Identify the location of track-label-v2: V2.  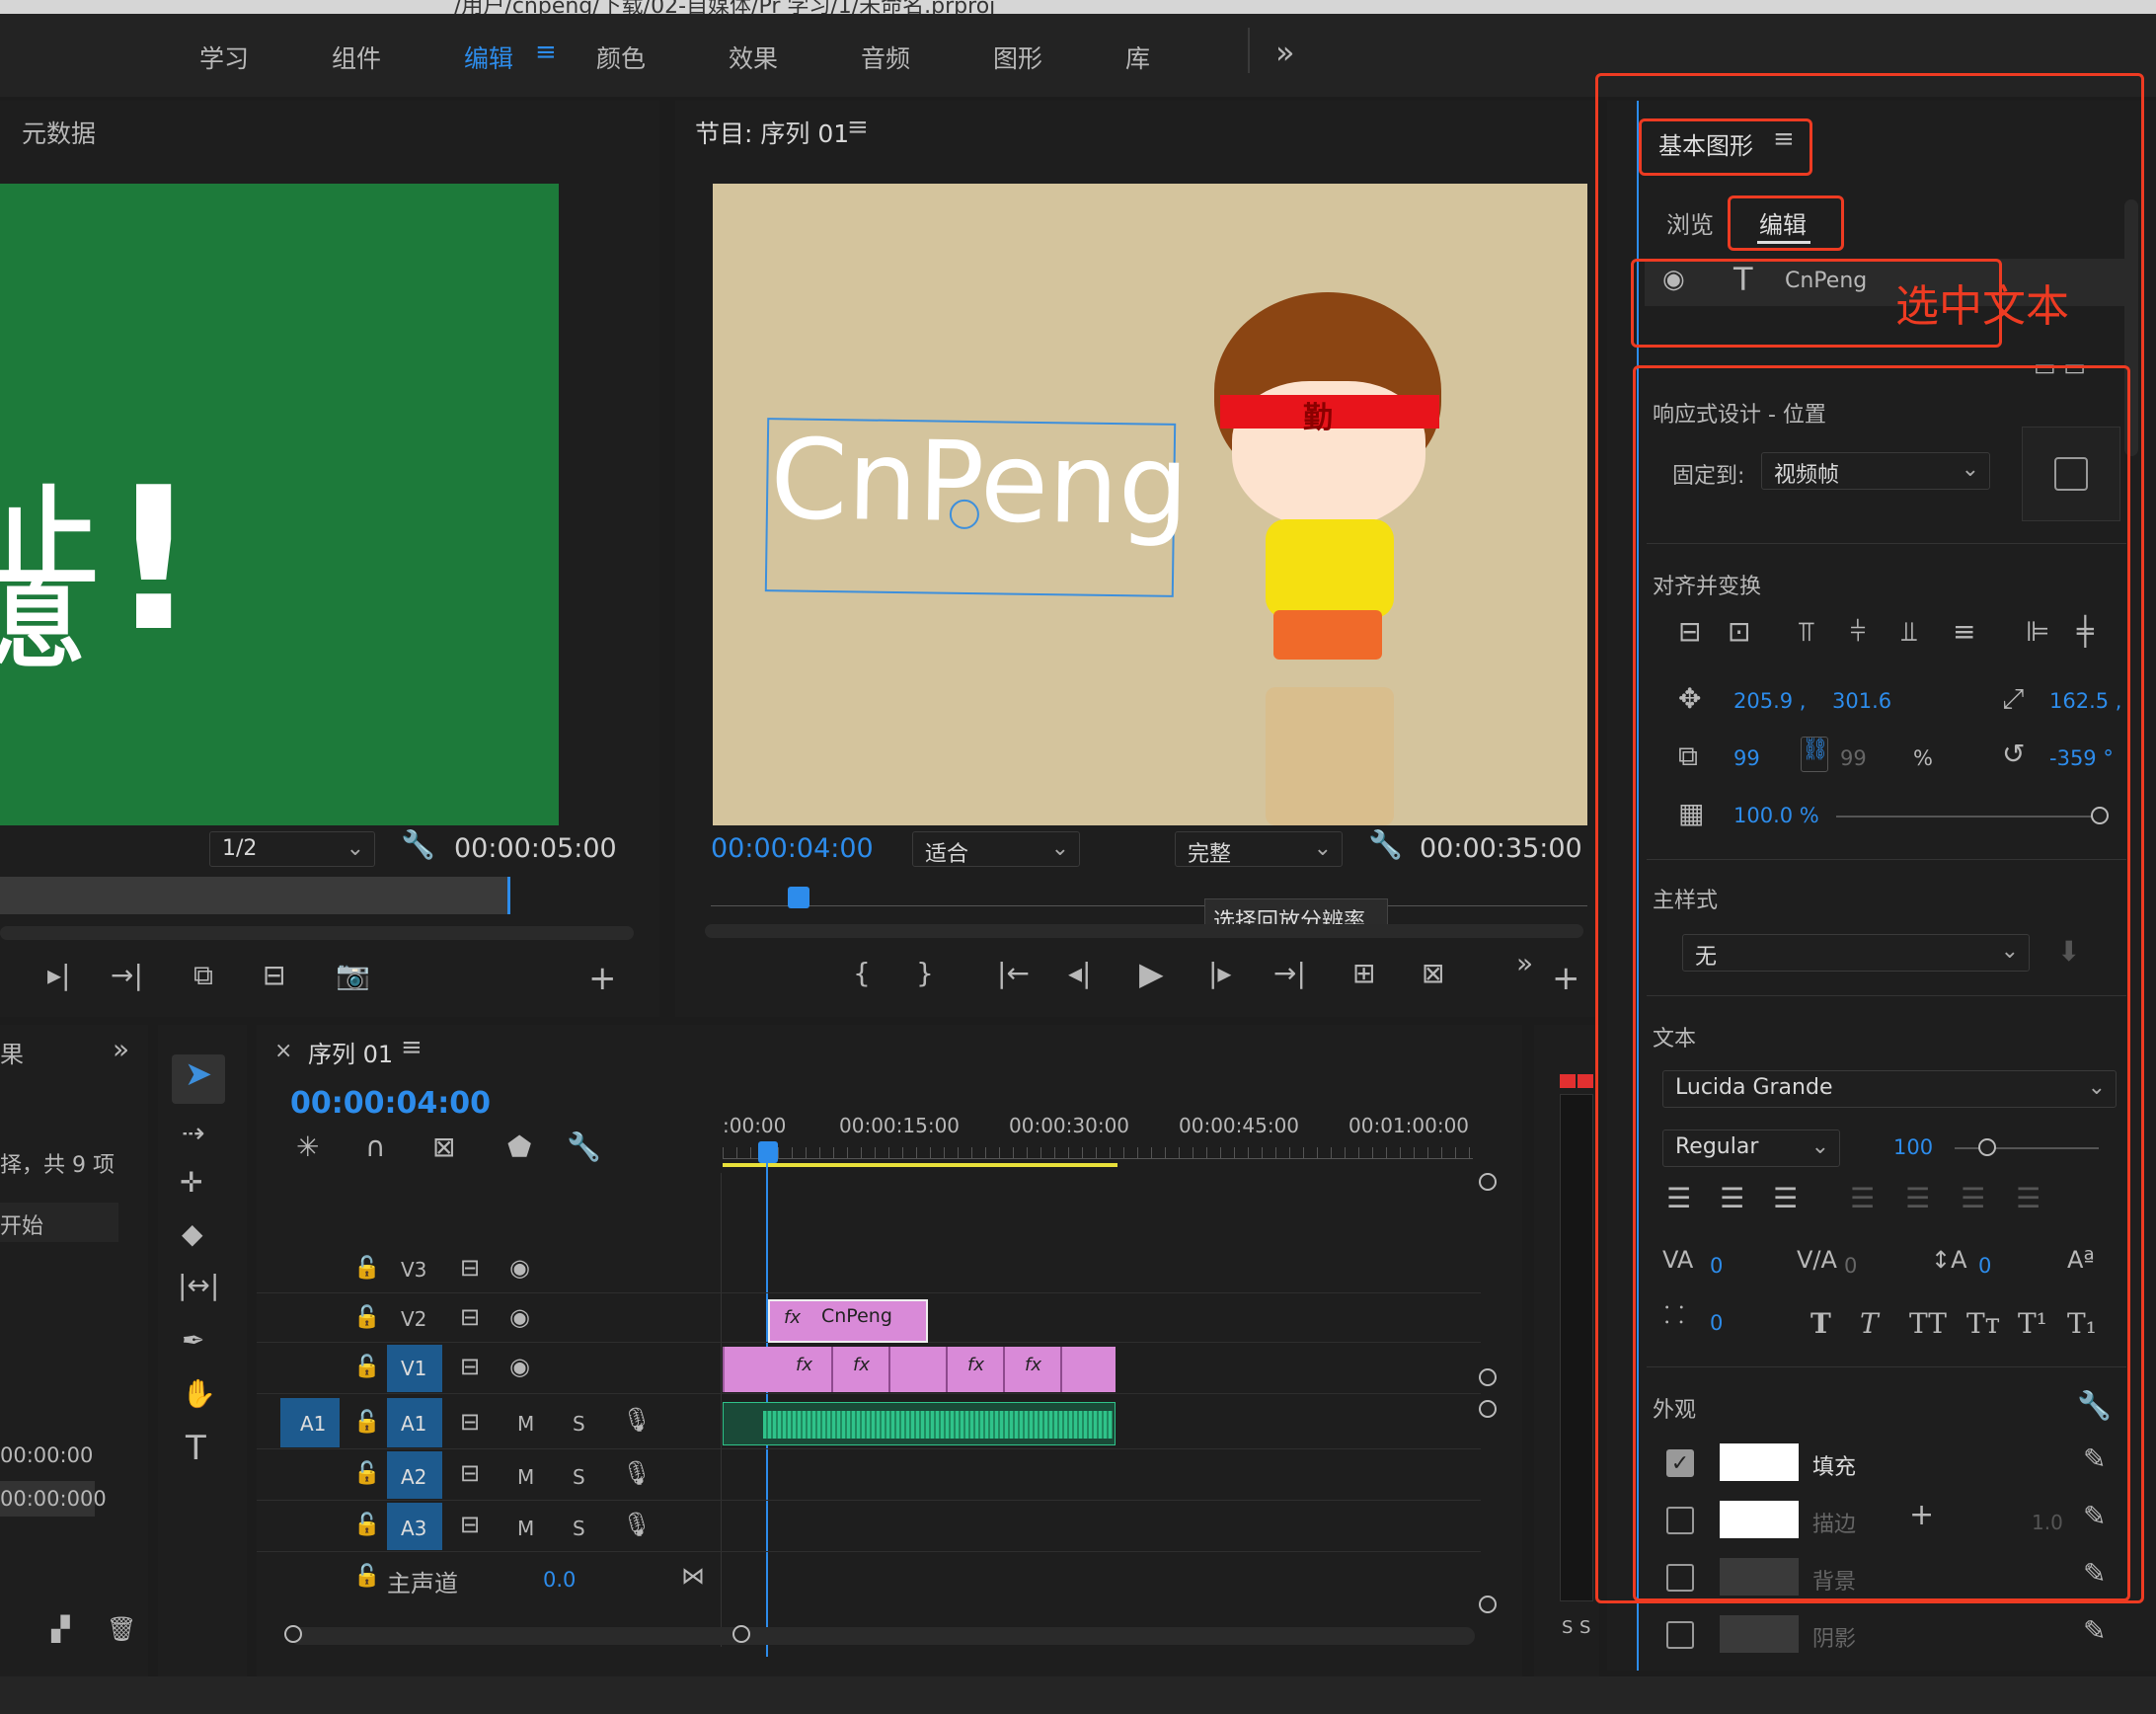
(413, 1319).